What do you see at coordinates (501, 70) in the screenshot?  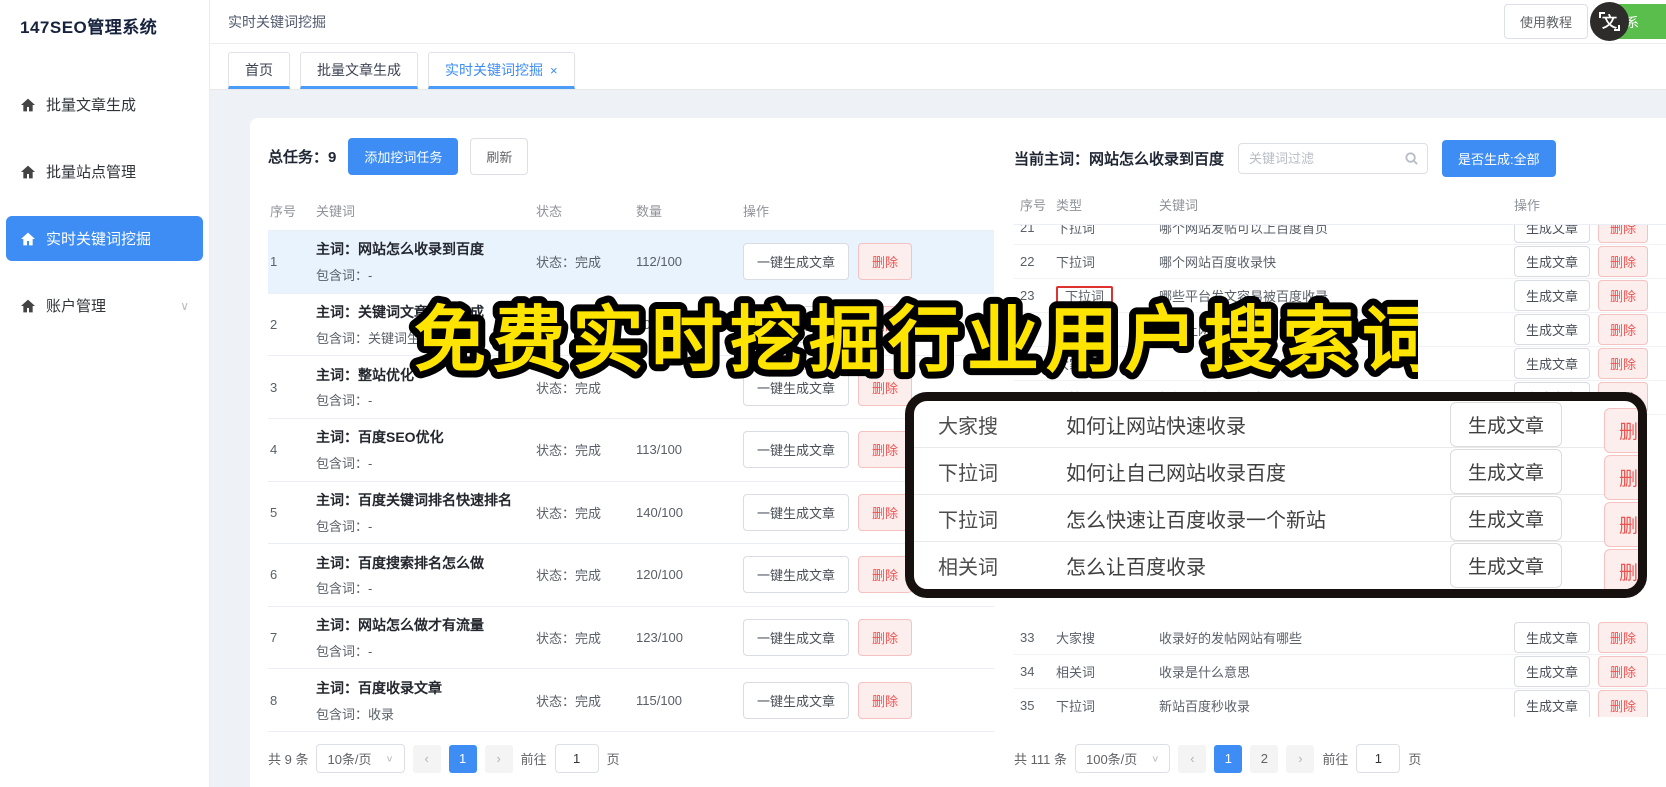 I see `tab-keyword-mining: 实时关键词挖掘 ×` at bounding box center [501, 70].